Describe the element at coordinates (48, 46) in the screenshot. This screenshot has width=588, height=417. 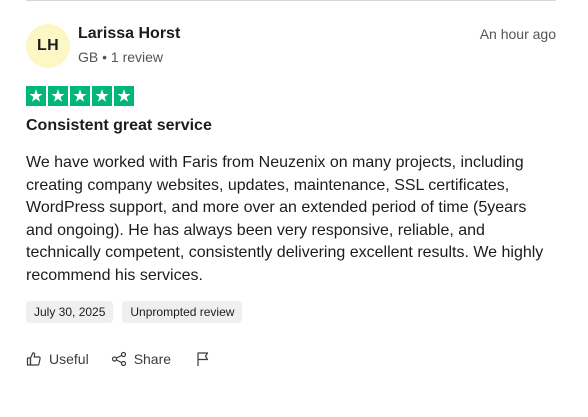
I see `avatar: LH` at that location.